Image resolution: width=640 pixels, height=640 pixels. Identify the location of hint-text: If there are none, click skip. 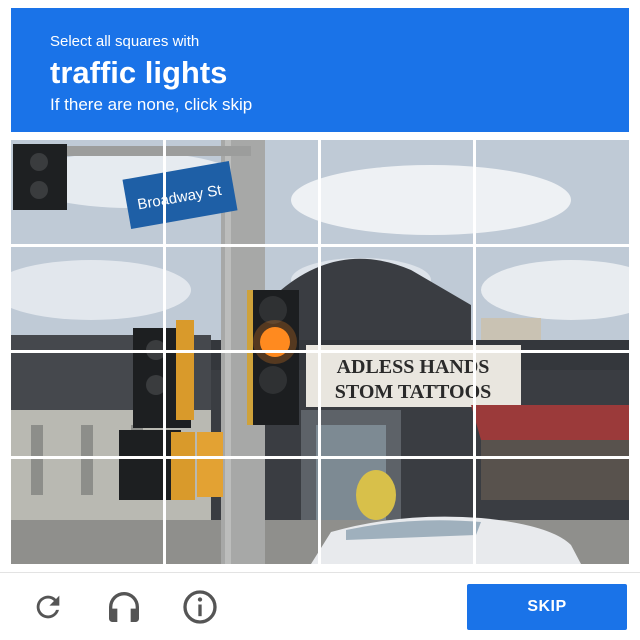
(151, 104).